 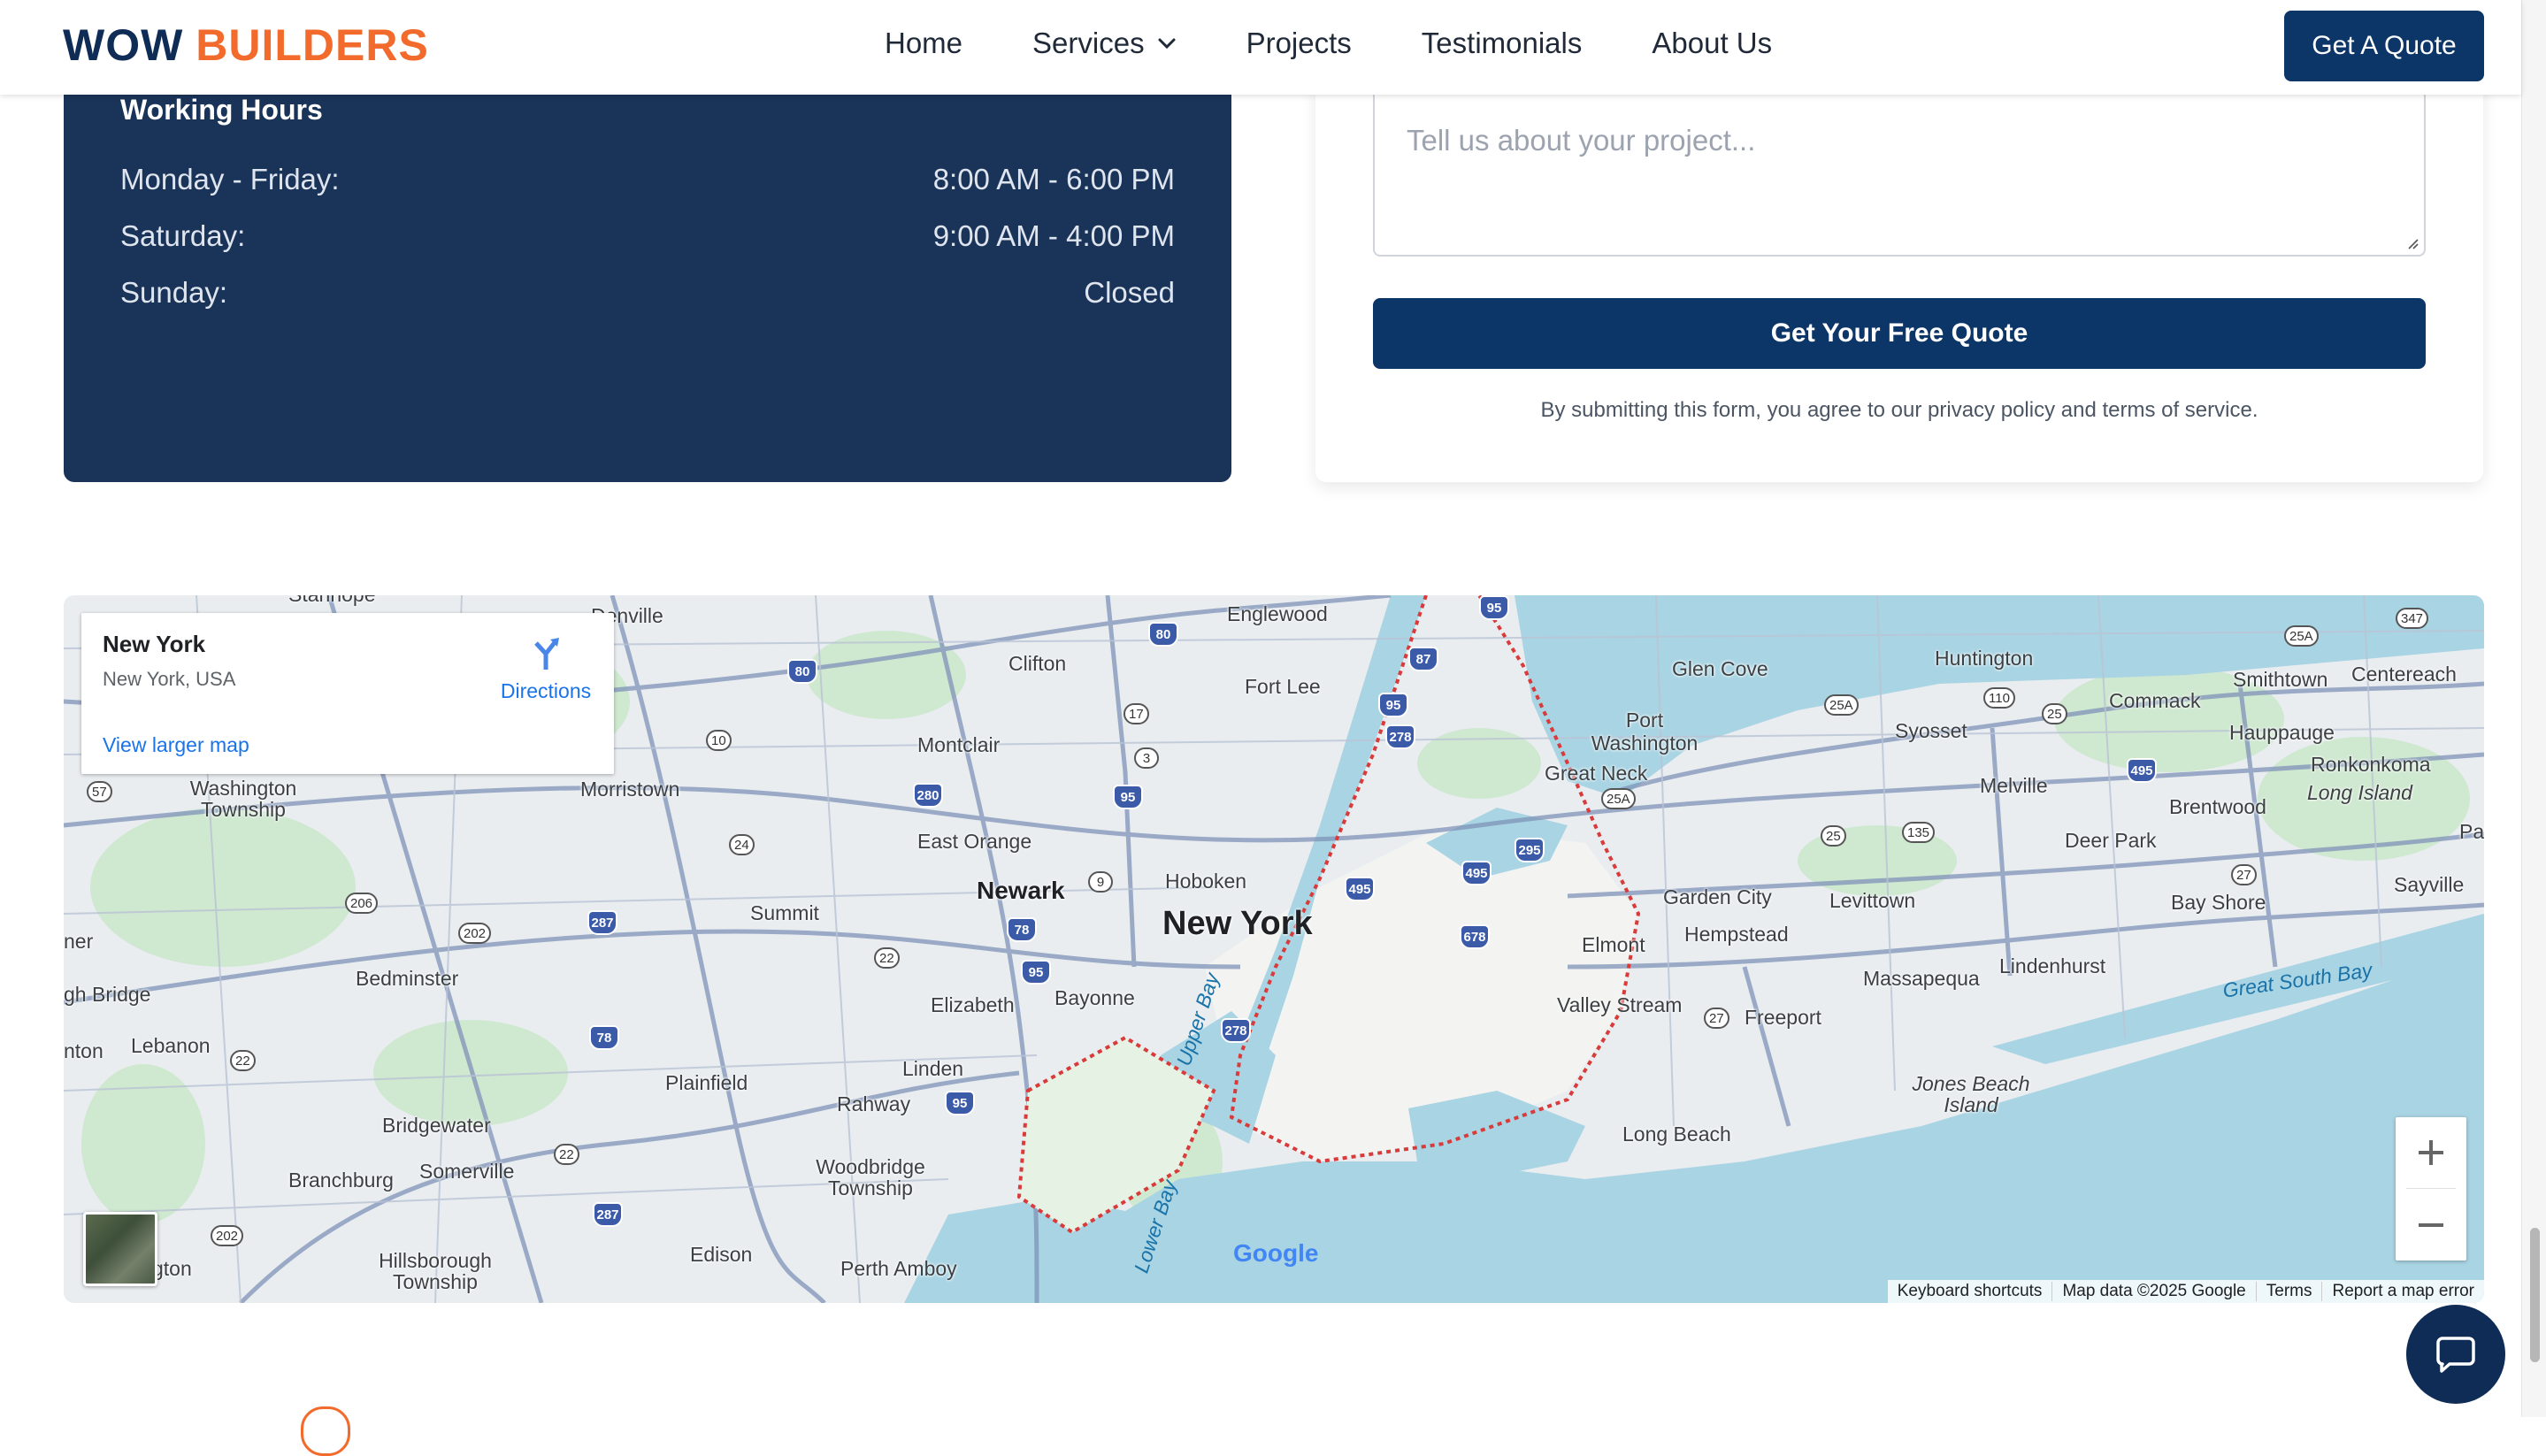 I want to click on directions-button: Directions, so click(x=545, y=668).